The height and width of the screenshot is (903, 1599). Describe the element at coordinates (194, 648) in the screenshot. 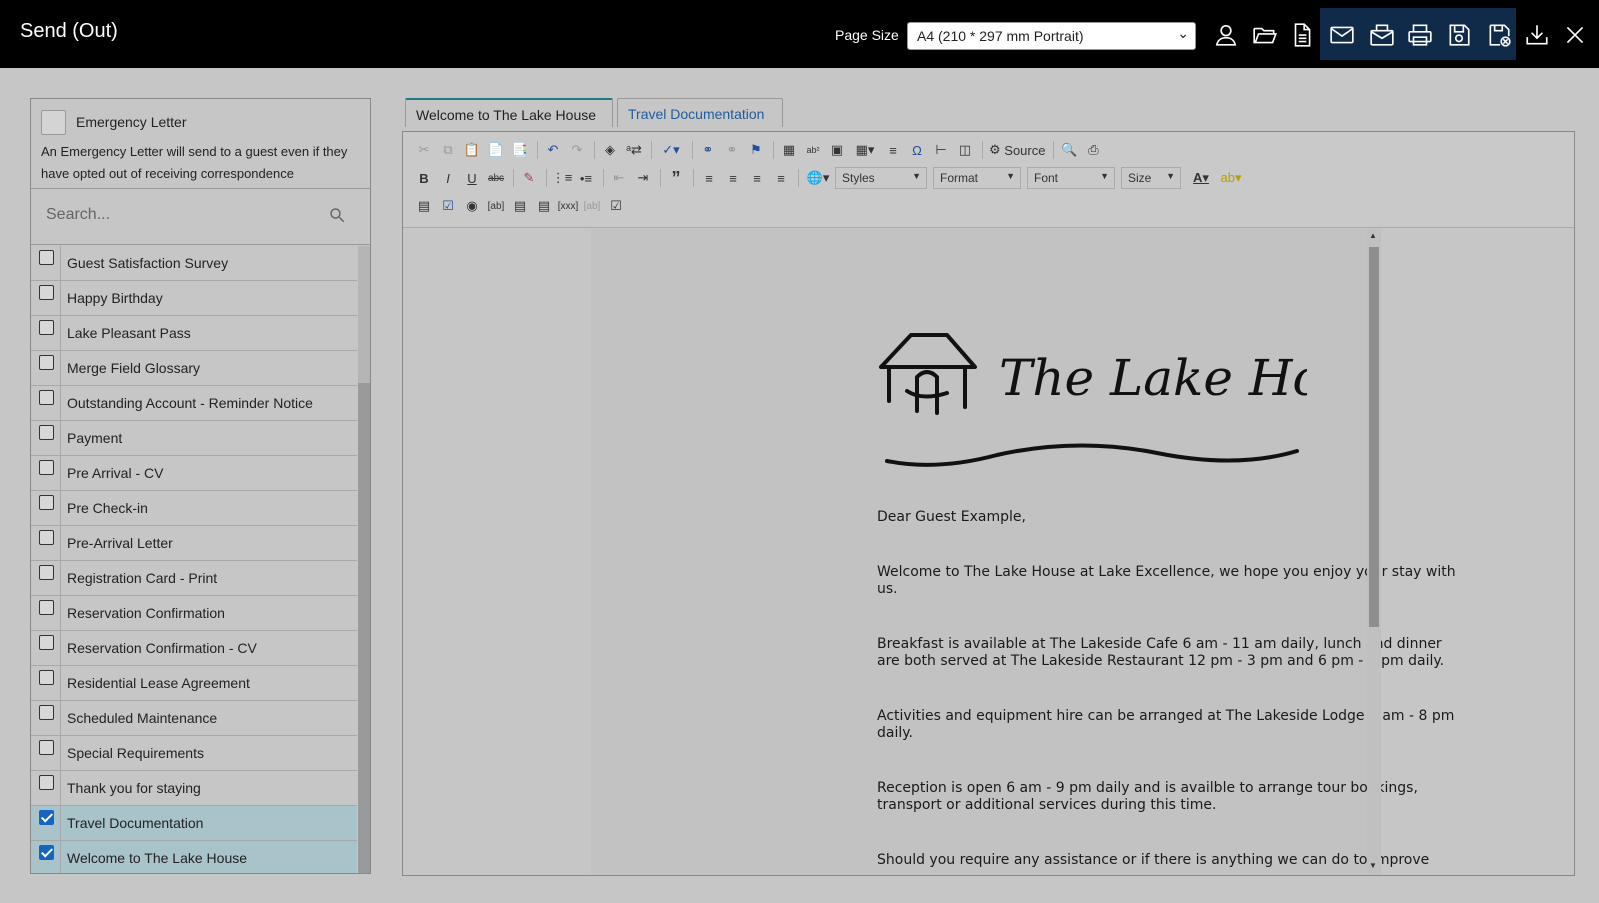

I see `list-item: Reservation Confirmation - CV` at that location.